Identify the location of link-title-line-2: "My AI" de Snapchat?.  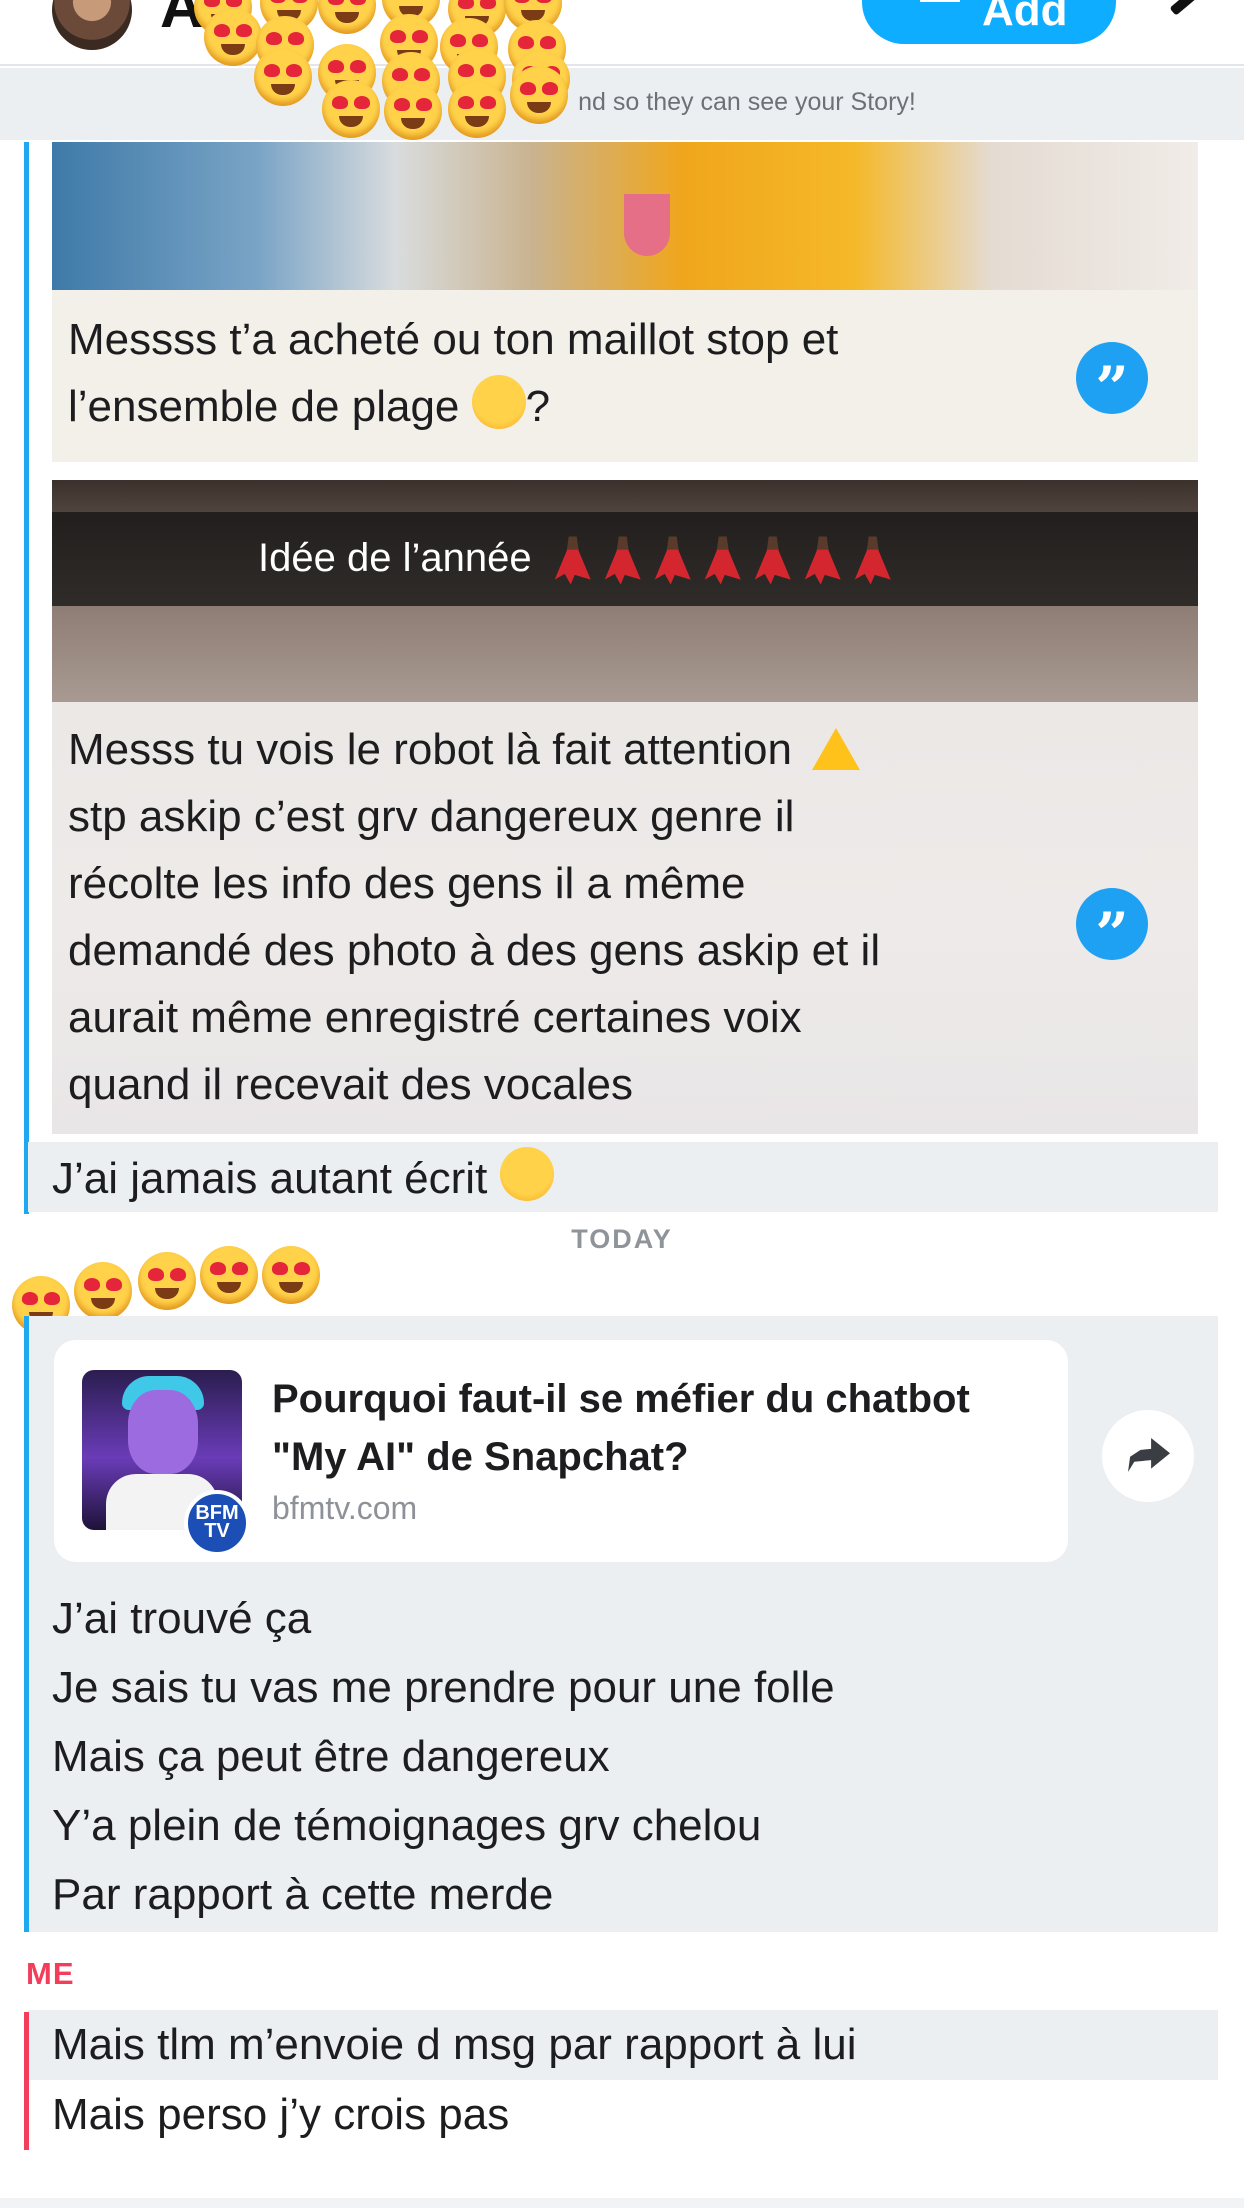
(480, 1457).